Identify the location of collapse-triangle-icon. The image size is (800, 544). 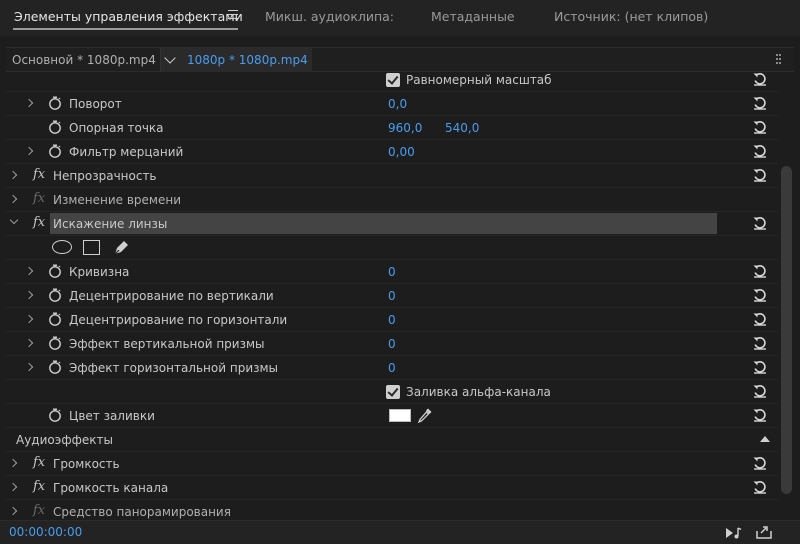
(765, 439).